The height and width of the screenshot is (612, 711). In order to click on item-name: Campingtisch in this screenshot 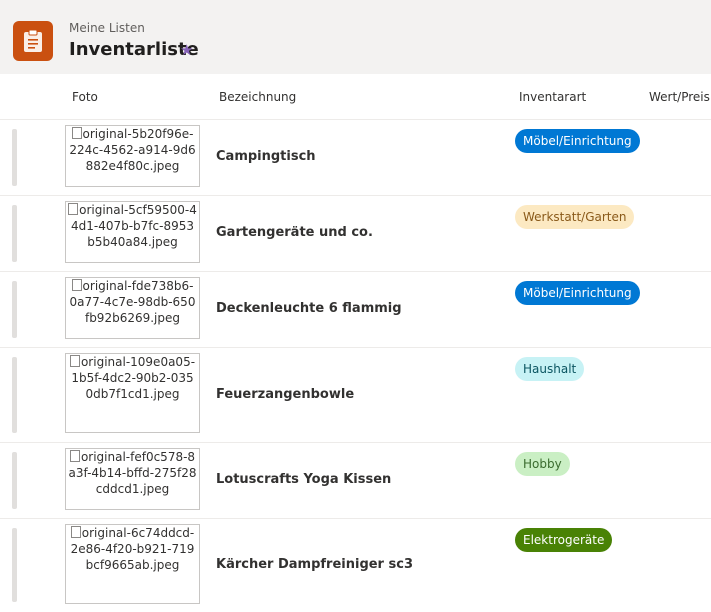, I will do `click(266, 156)`.